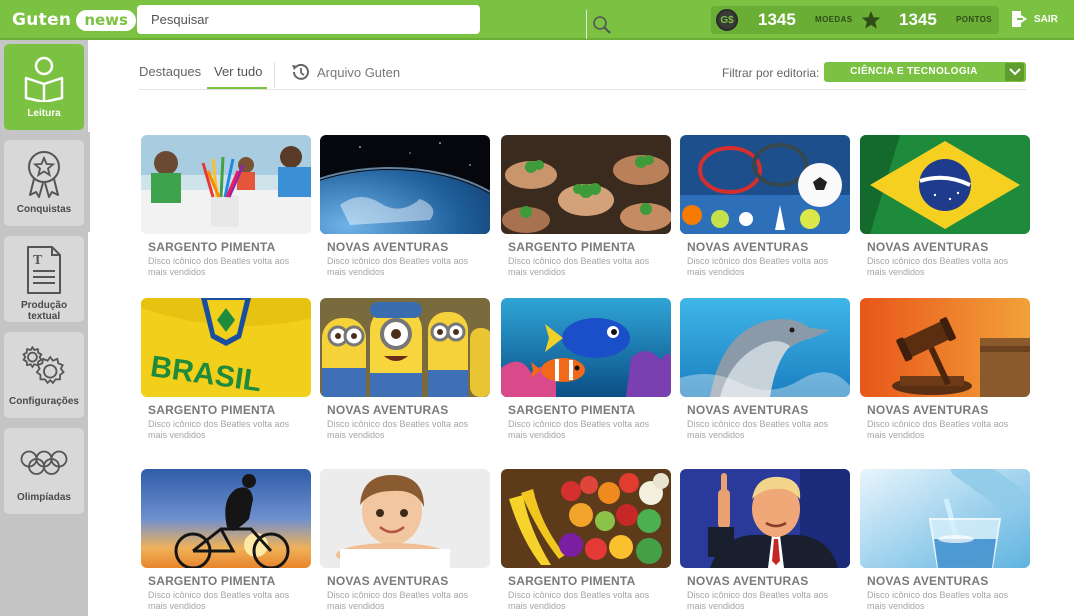  I want to click on tab-destaques: Destaques, so click(170, 71).